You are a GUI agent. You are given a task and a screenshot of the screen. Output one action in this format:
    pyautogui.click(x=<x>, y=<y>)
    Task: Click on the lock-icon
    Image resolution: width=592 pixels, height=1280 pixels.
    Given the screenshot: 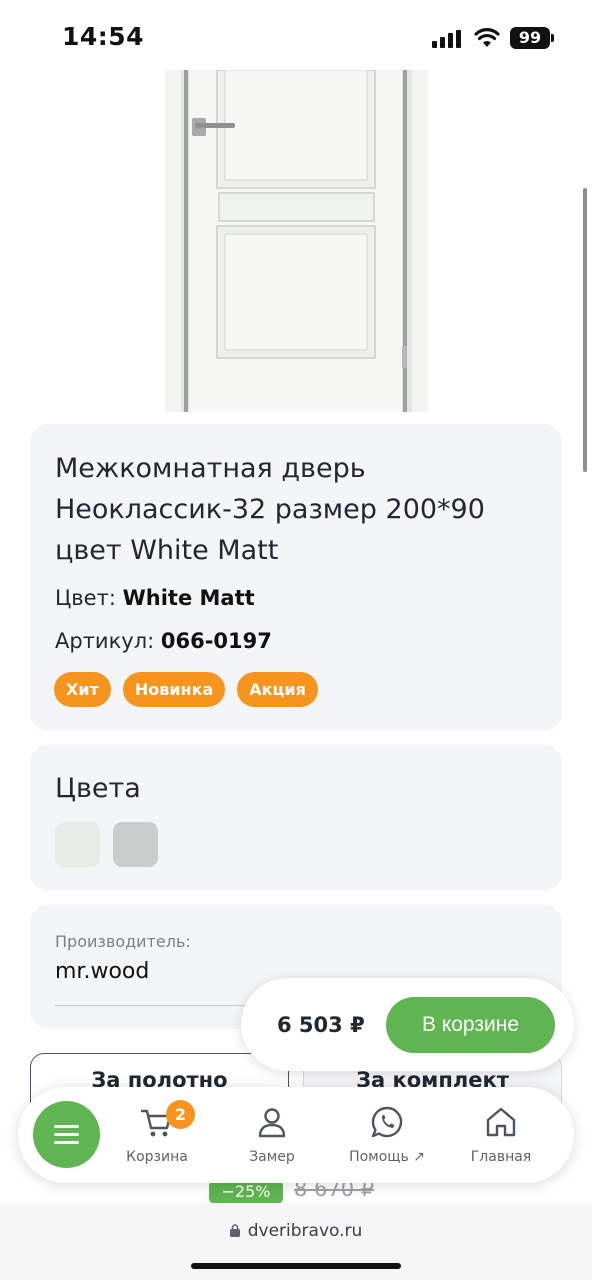 What is the action you would take?
    pyautogui.click(x=234, y=1230)
    